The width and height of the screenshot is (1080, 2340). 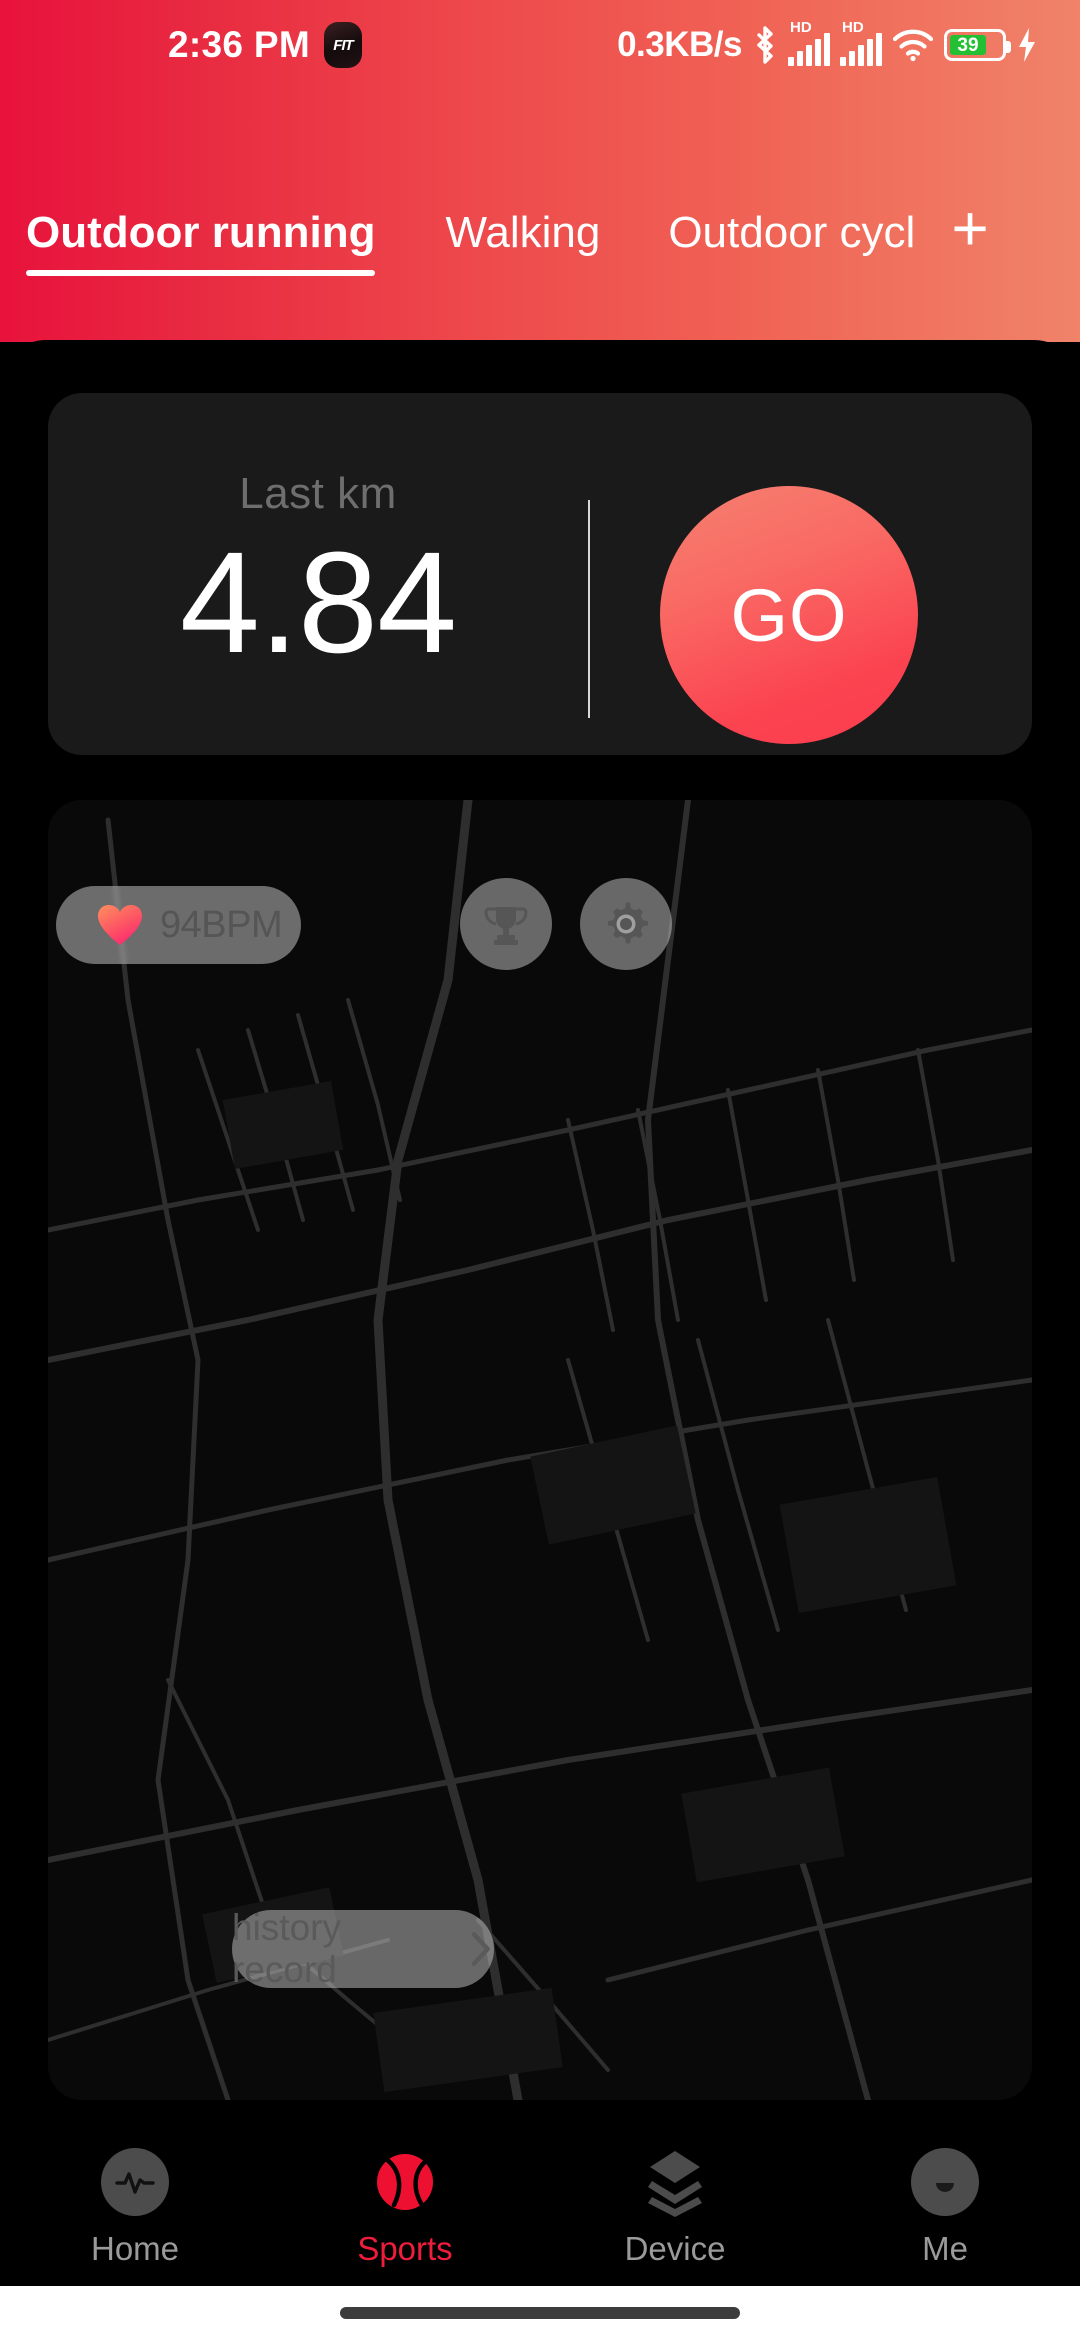 I want to click on bluetooth-icon, so click(x=765, y=45).